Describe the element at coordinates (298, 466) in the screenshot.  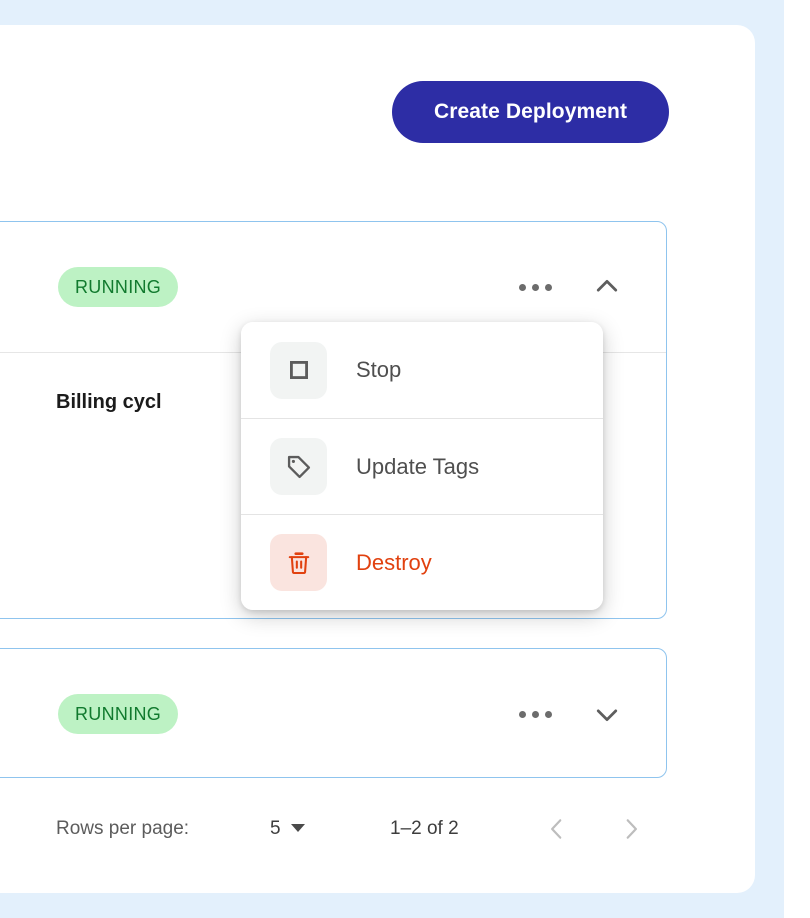
I see `tag-icon` at that location.